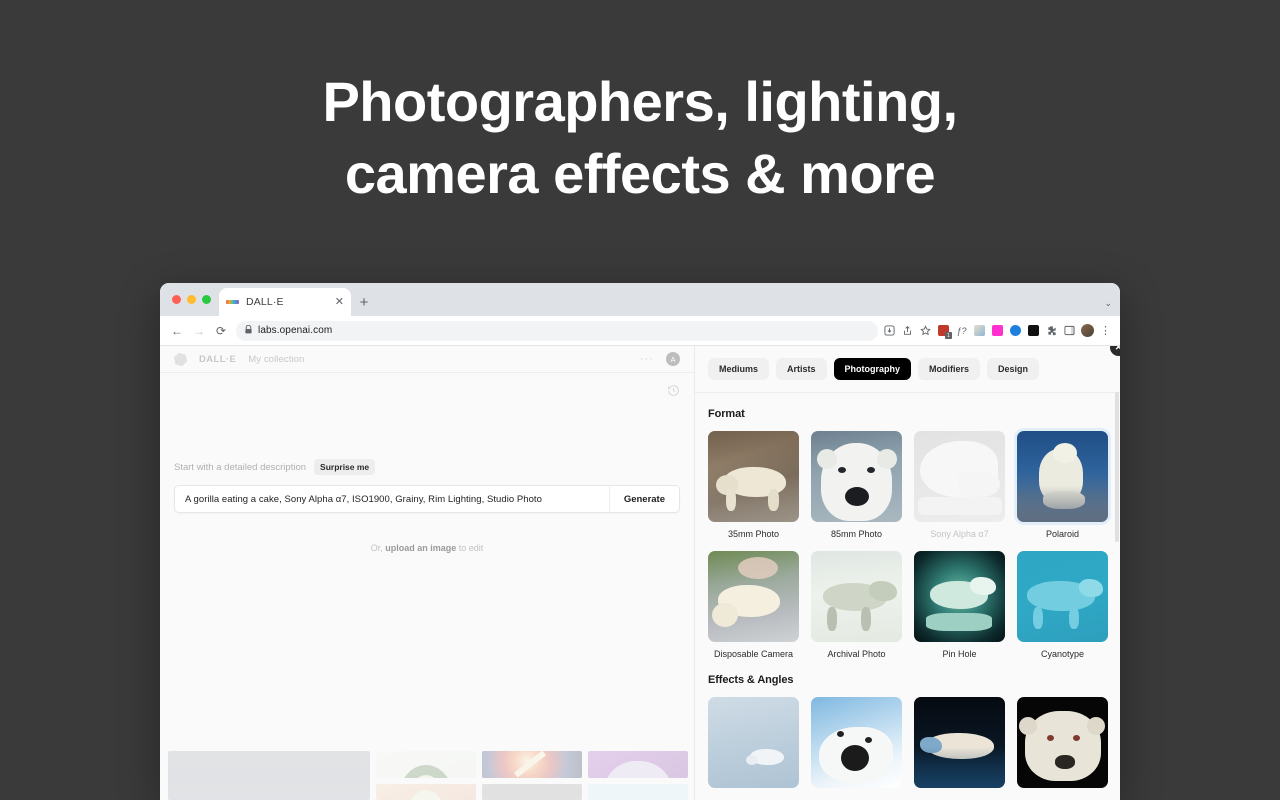  I want to click on tab-design: Design, so click(1013, 369).